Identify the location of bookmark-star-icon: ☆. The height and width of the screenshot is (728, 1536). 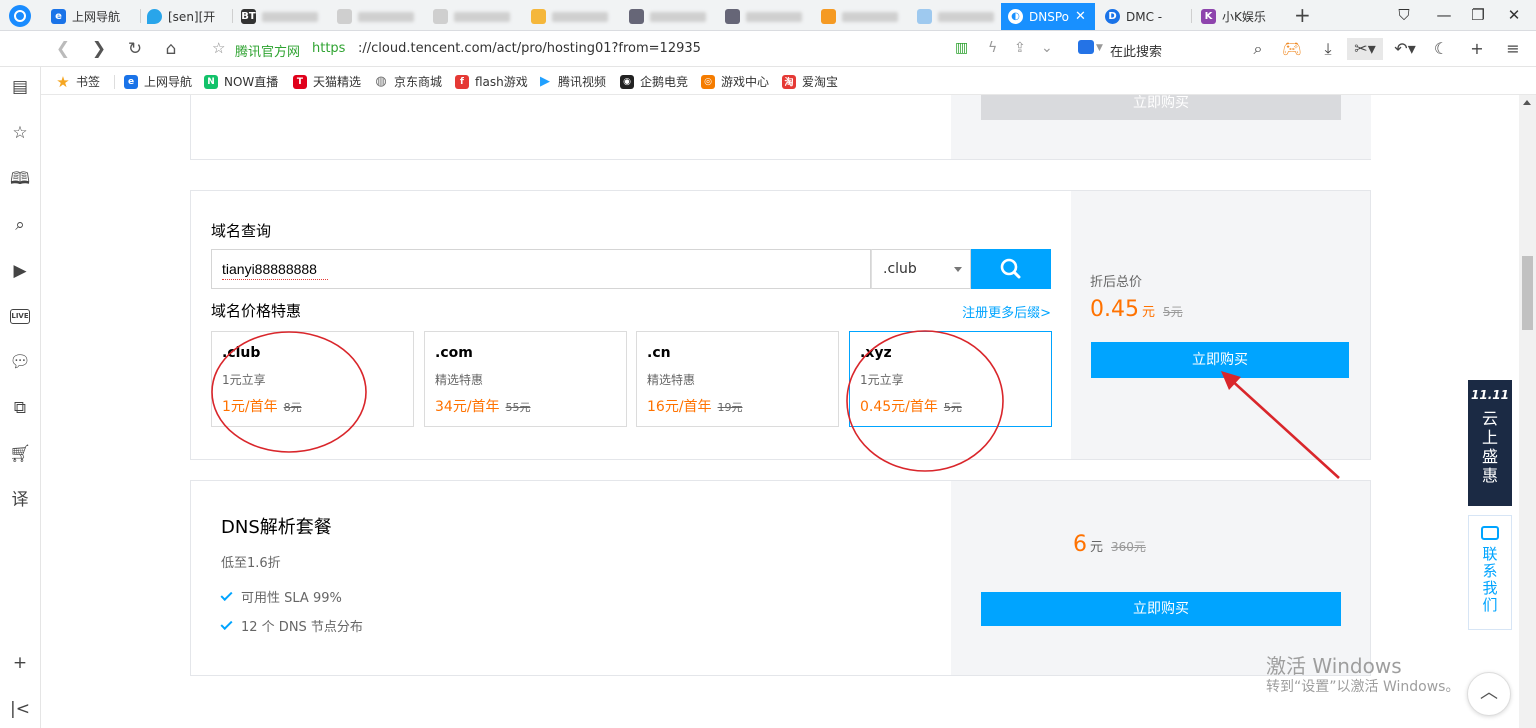
(218, 48).